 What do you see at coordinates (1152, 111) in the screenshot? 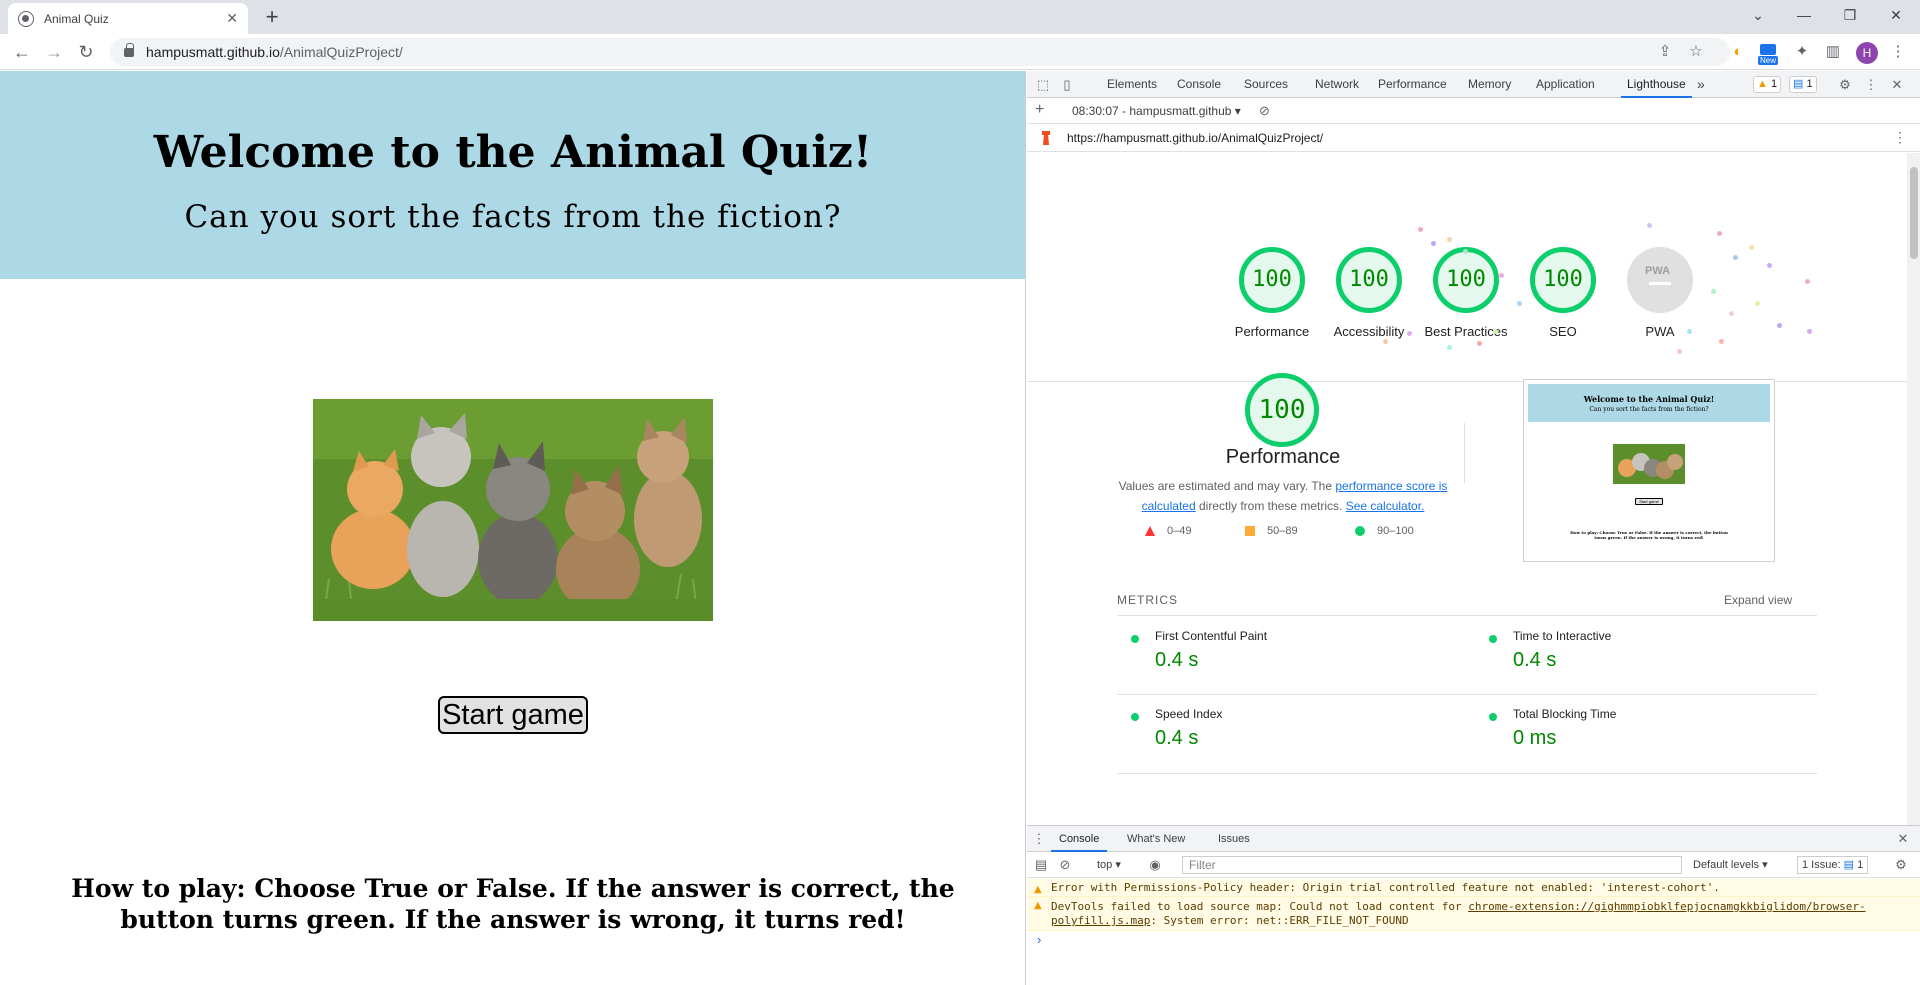
I see `report-selector-label: 08:30:07 - hampusmatt.github` at bounding box center [1152, 111].